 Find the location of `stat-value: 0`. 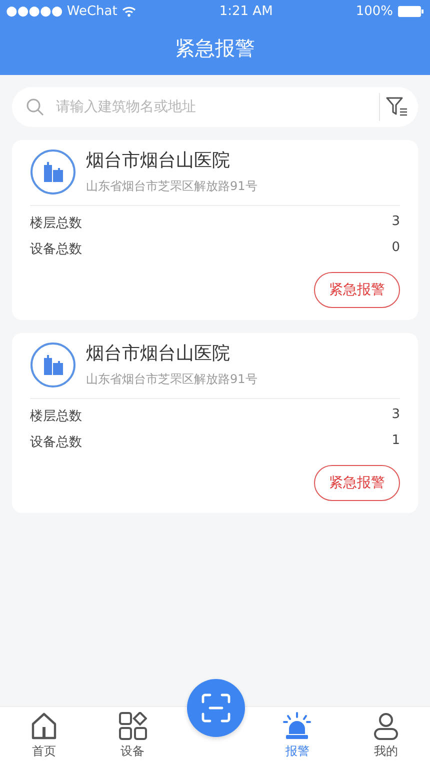

stat-value: 0 is located at coordinates (396, 248).